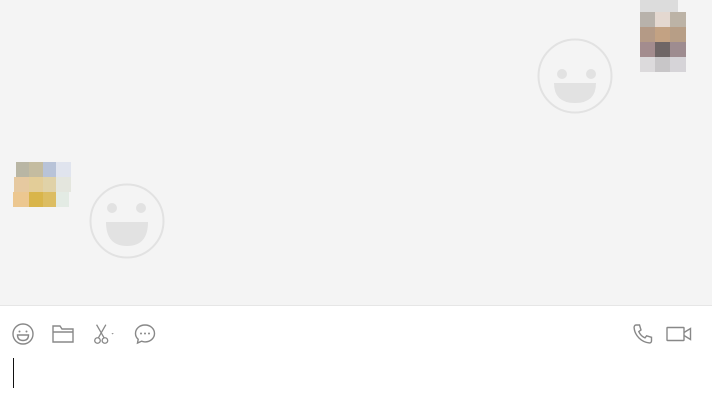 This screenshot has height=417, width=712. What do you see at coordinates (13, 373) in the screenshot?
I see `text-cursor` at bounding box center [13, 373].